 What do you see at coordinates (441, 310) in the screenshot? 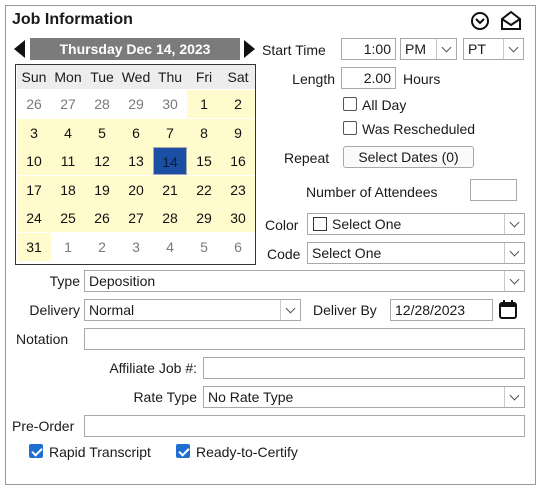
I see `deliver-by-input: 12/28/2023` at bounding box center [441, 310].